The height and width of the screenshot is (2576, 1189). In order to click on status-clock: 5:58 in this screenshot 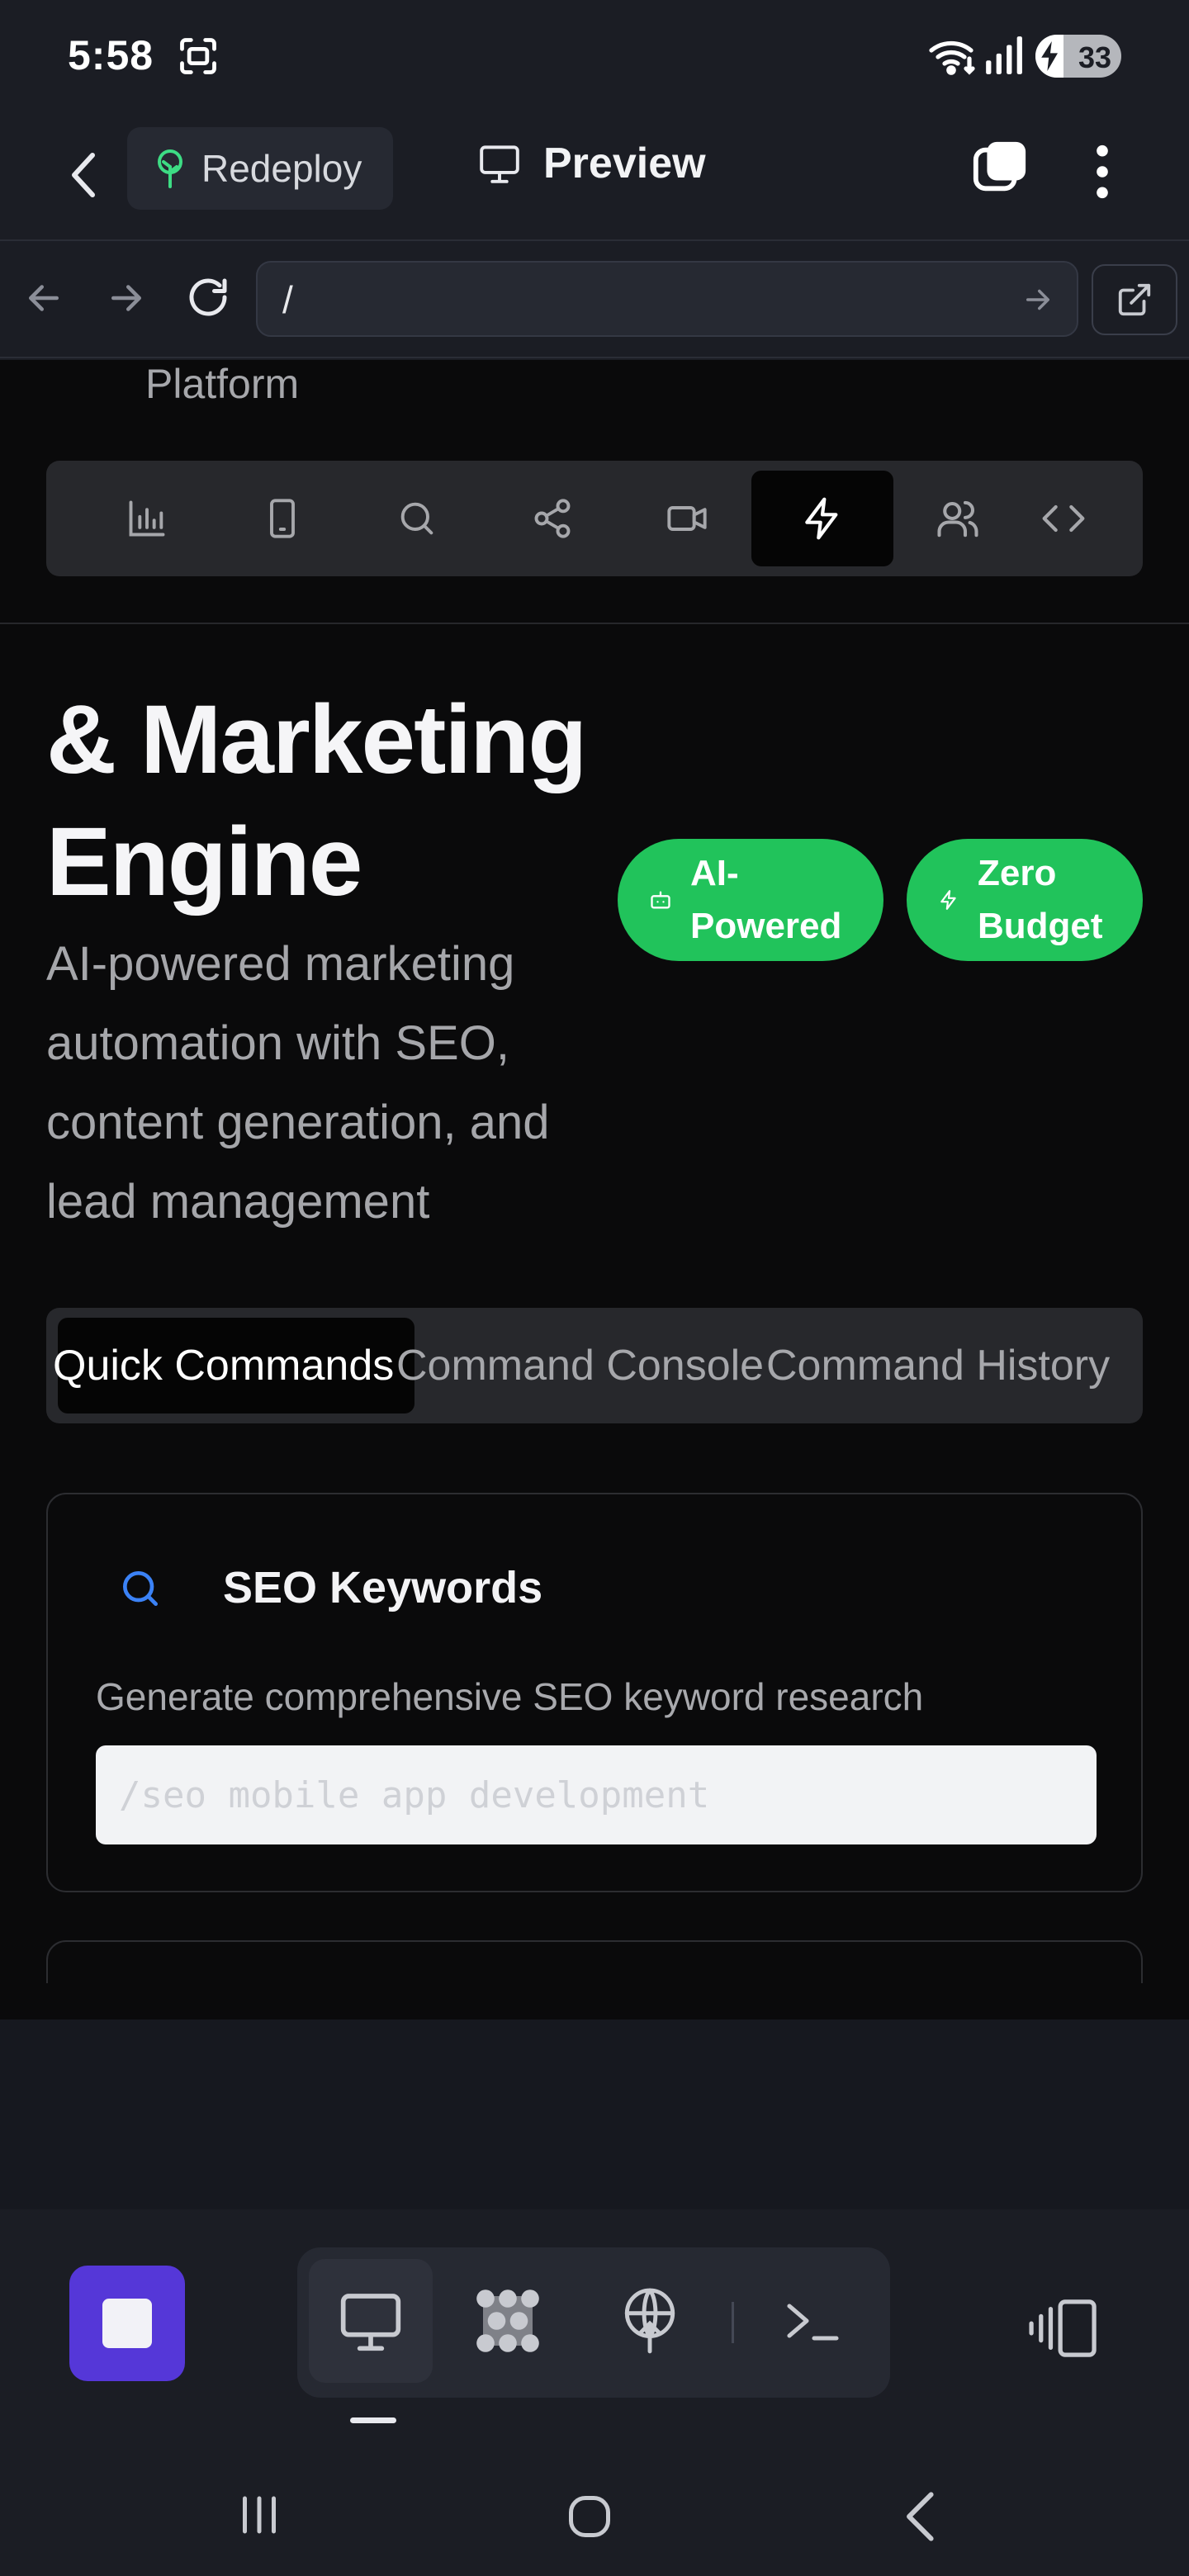, I will do `click(111, 55)`.